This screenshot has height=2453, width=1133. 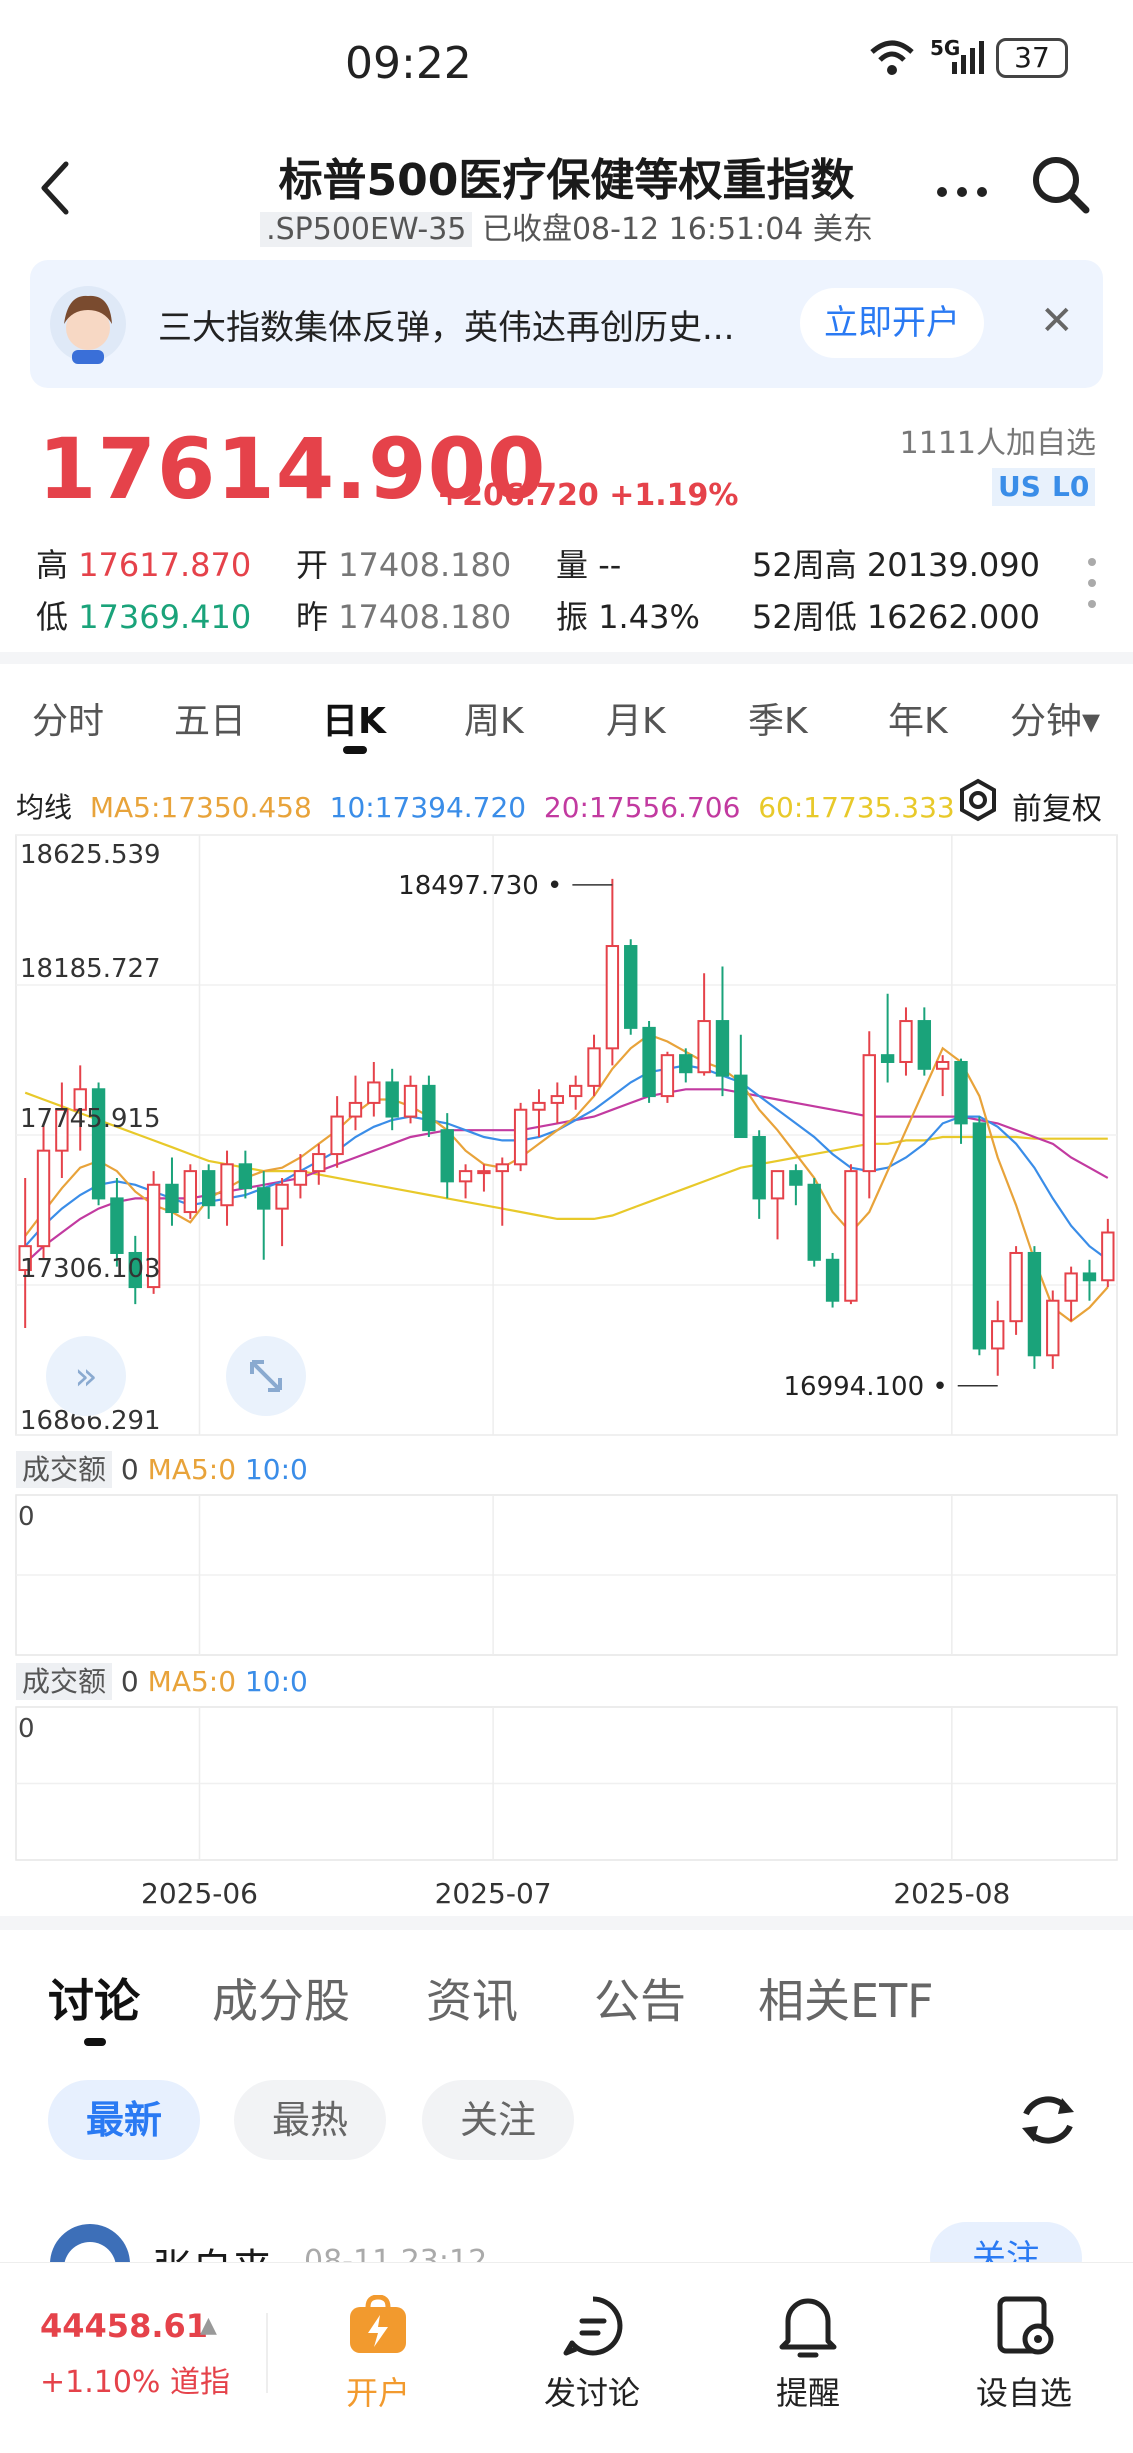 I want to click on expand-stats-icon, so click(x=1092, y=583).